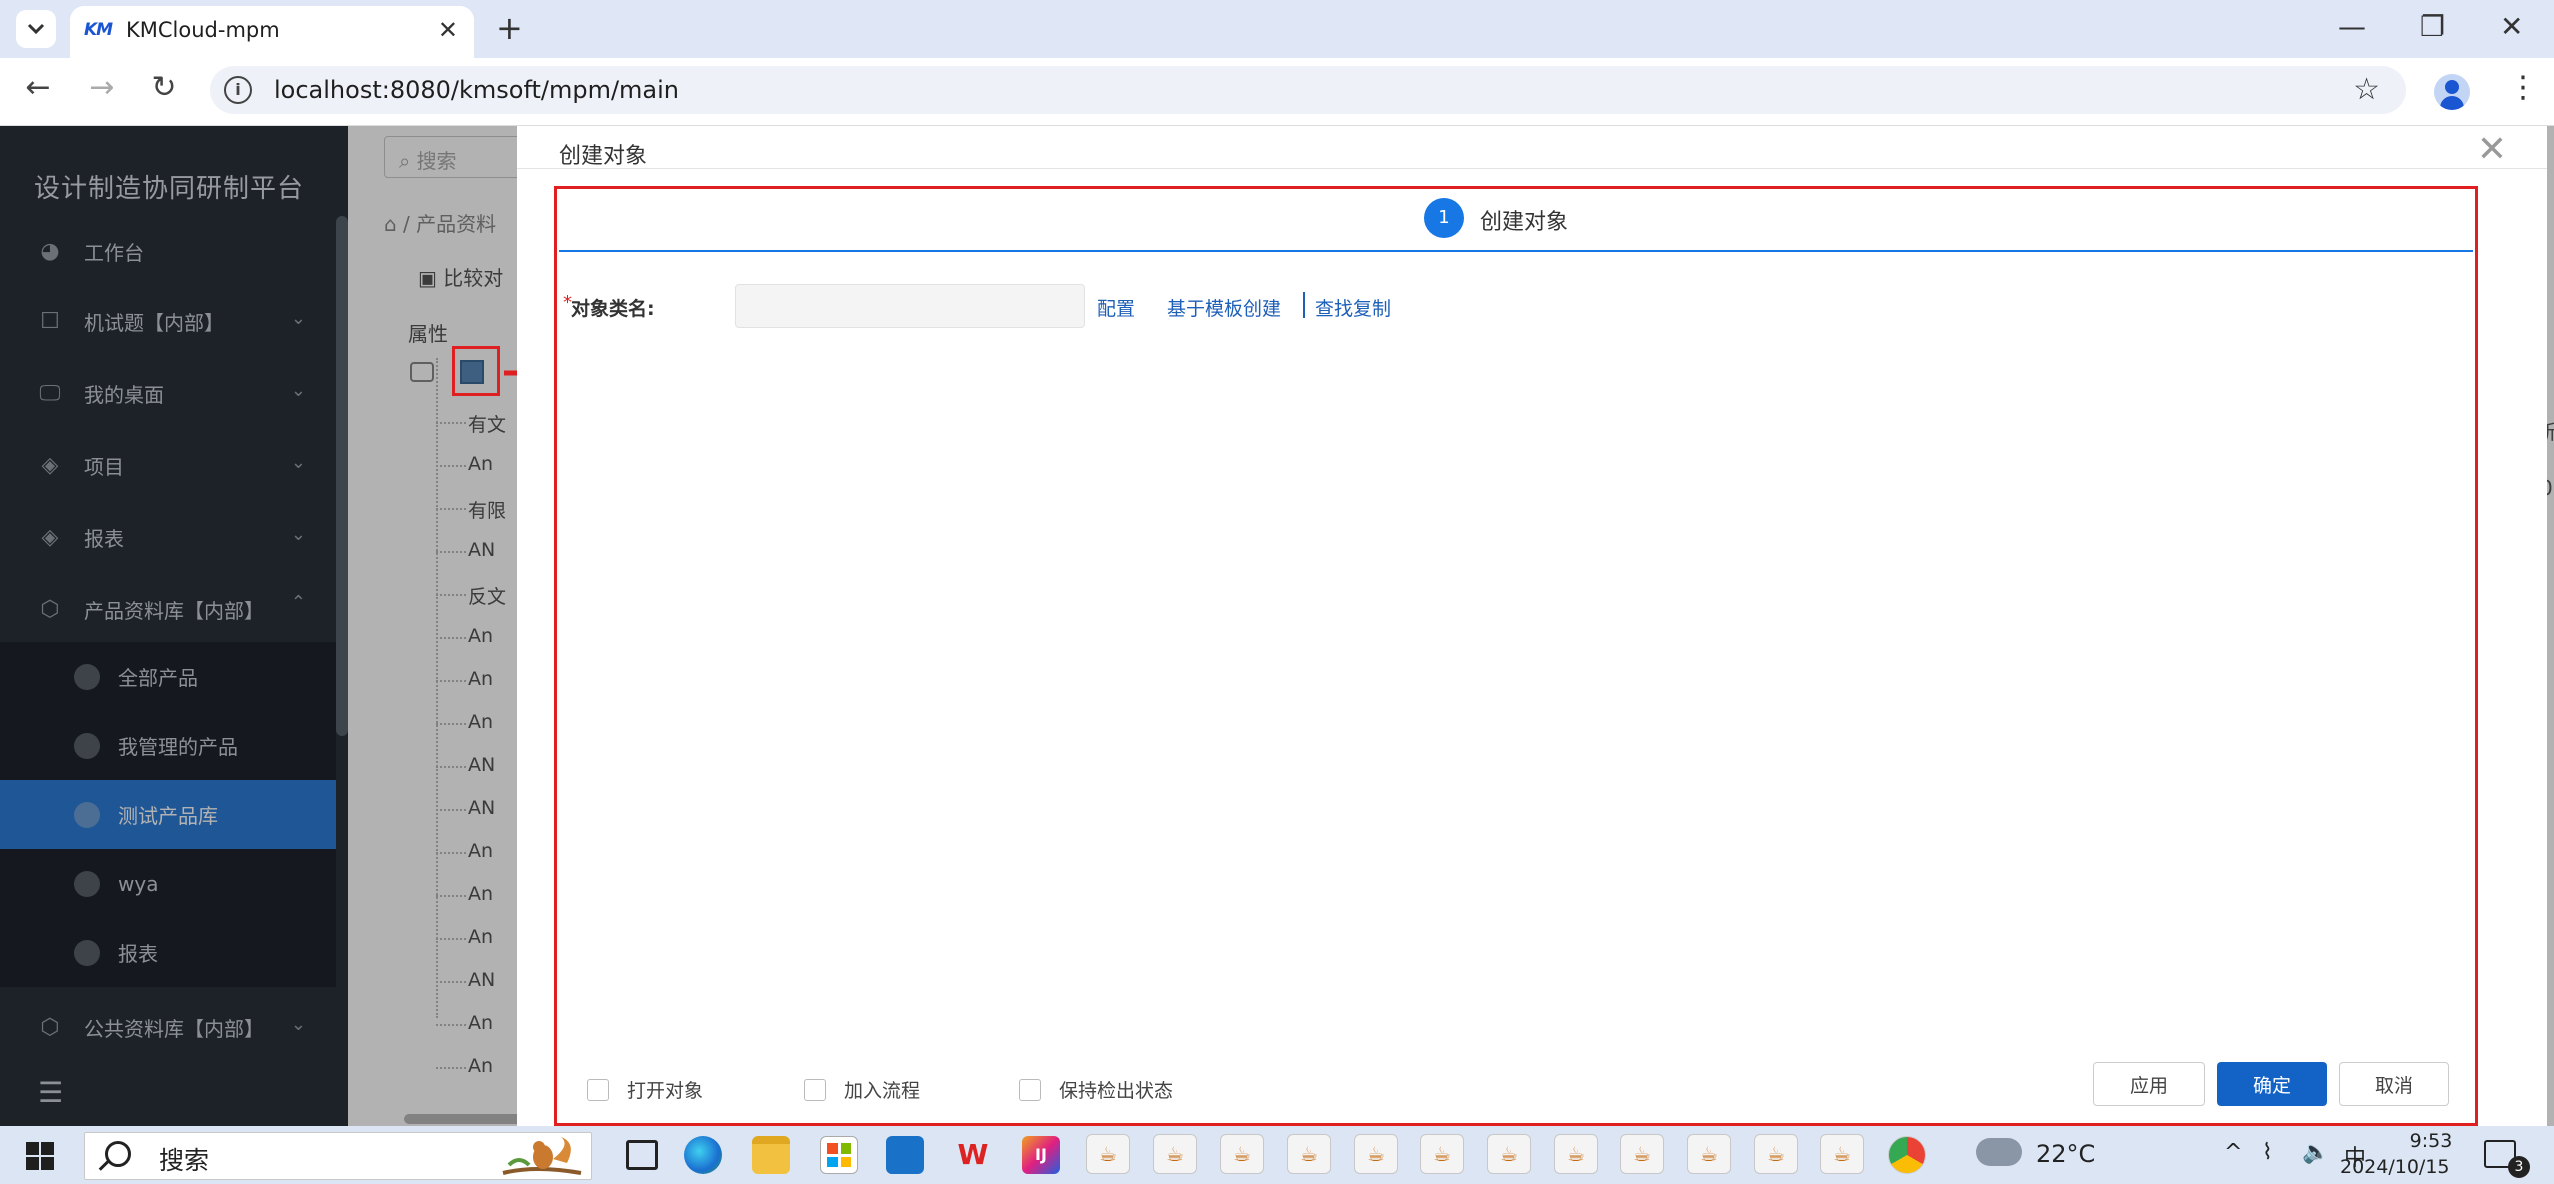 The height and width of the screenshot is (1184, 2554). What do you see at coordinates (1999, 1152) in the screenshot?
I see `cloud-weather-icon` at bounding box center [1999, 1152].